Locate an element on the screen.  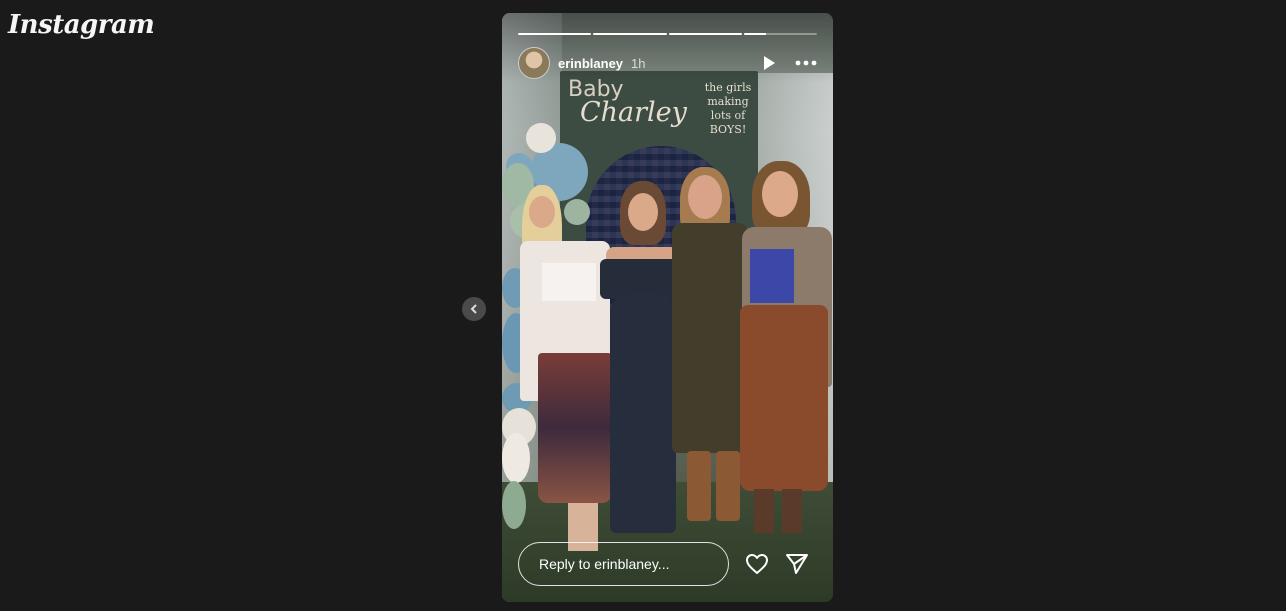
chevron-left-icon is located at coordinates (473, 309).